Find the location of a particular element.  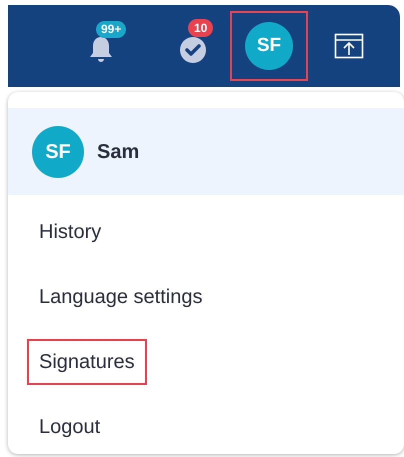

check-circle-icon is located at coordinates (193, 50).